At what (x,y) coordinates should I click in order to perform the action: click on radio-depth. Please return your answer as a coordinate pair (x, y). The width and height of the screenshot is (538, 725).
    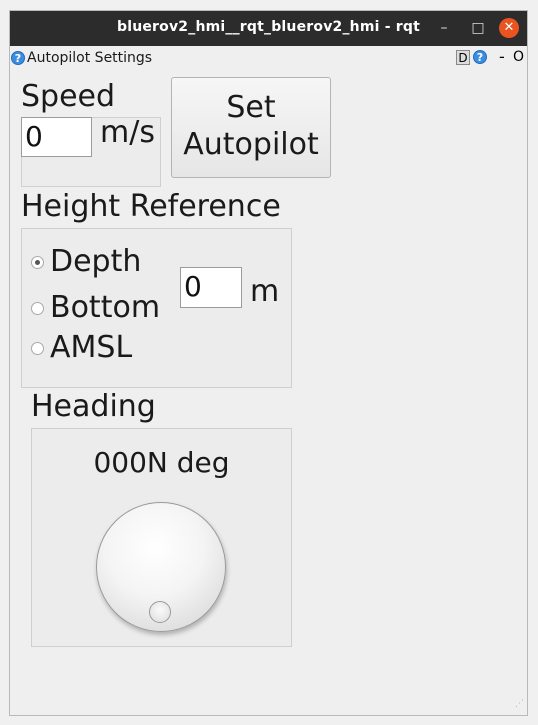
    Looking at the image, I should click on (37, 262).